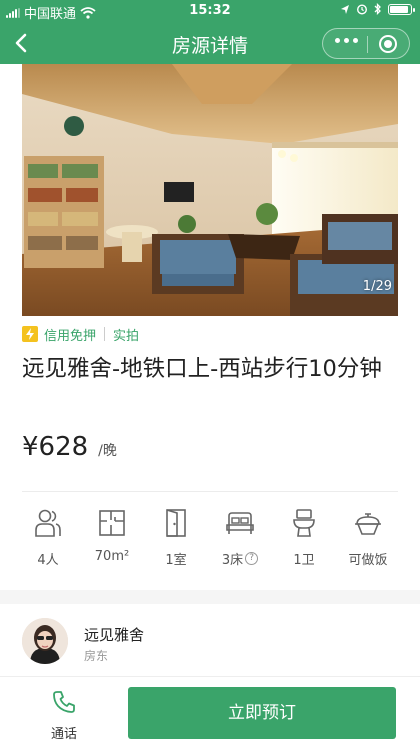 The image size is (420, 747). I want to click on call-button: 通话, so click(64, 715).